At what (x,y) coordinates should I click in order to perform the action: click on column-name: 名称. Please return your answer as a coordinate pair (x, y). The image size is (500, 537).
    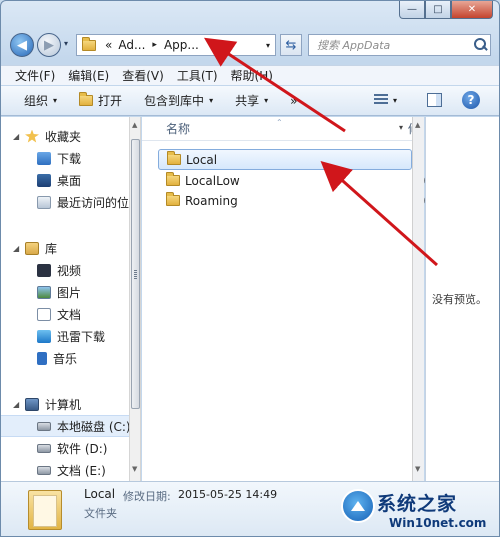
    Looking at the image, I should click on (166, 128).